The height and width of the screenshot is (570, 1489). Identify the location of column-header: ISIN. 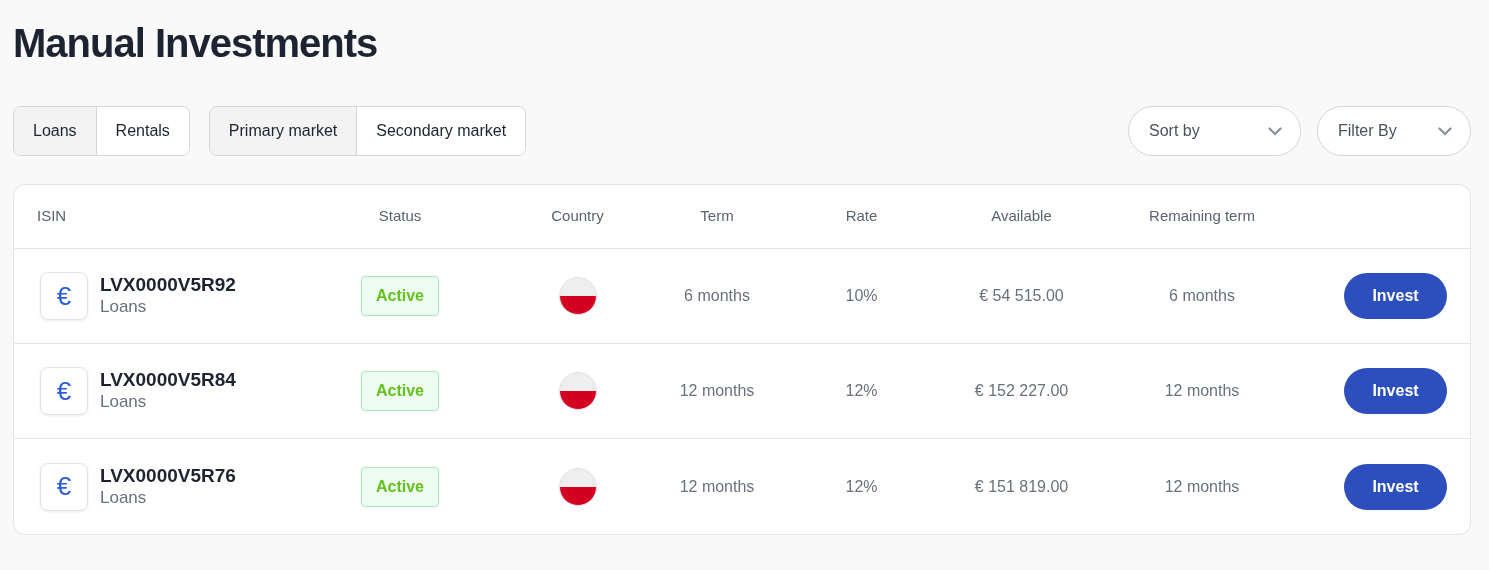
(52, 216).